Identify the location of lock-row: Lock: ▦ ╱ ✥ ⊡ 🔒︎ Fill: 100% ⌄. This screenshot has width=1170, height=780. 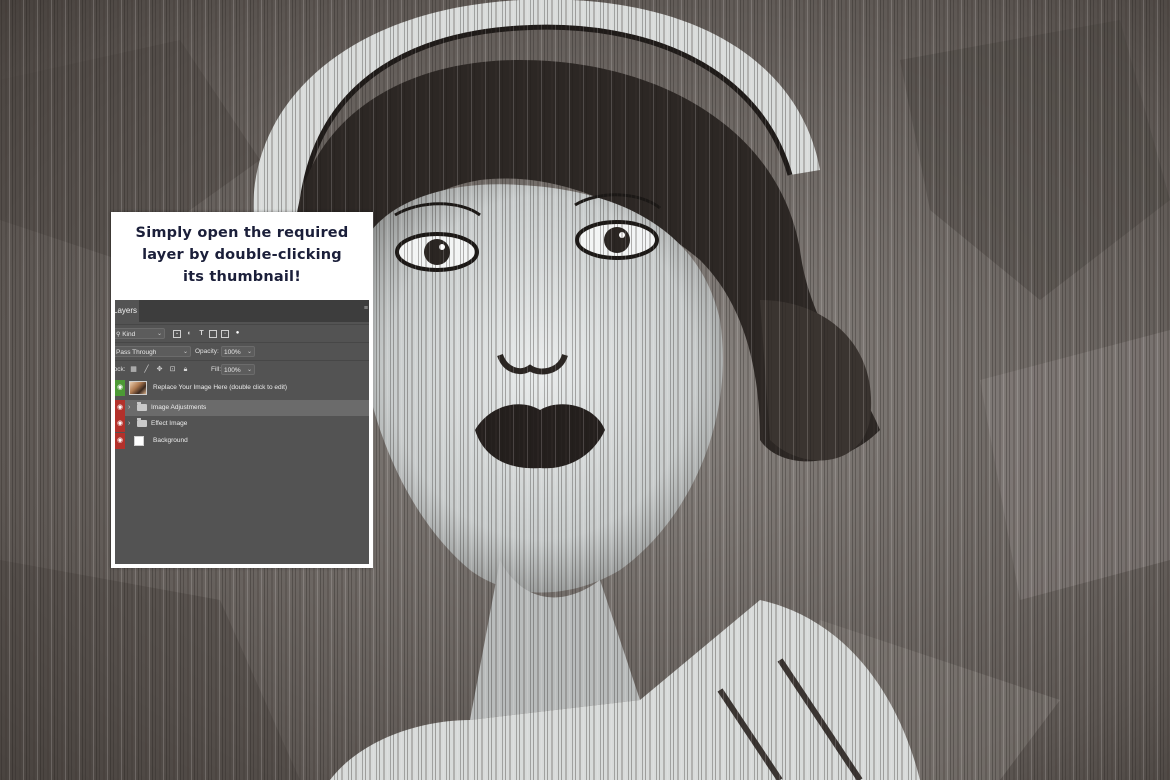
(242, 369).